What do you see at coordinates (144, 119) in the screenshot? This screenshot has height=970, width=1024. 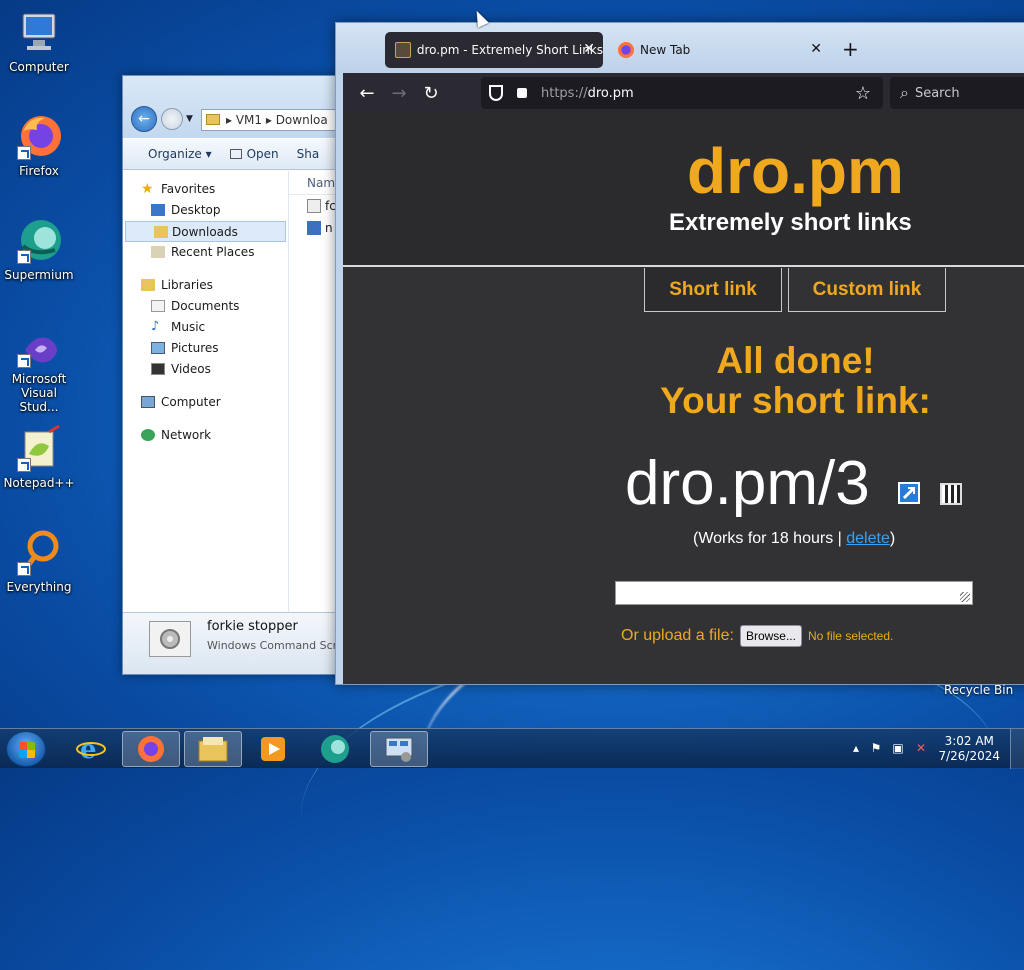 I see `back-button: ←` at bounding box center [144, 119].